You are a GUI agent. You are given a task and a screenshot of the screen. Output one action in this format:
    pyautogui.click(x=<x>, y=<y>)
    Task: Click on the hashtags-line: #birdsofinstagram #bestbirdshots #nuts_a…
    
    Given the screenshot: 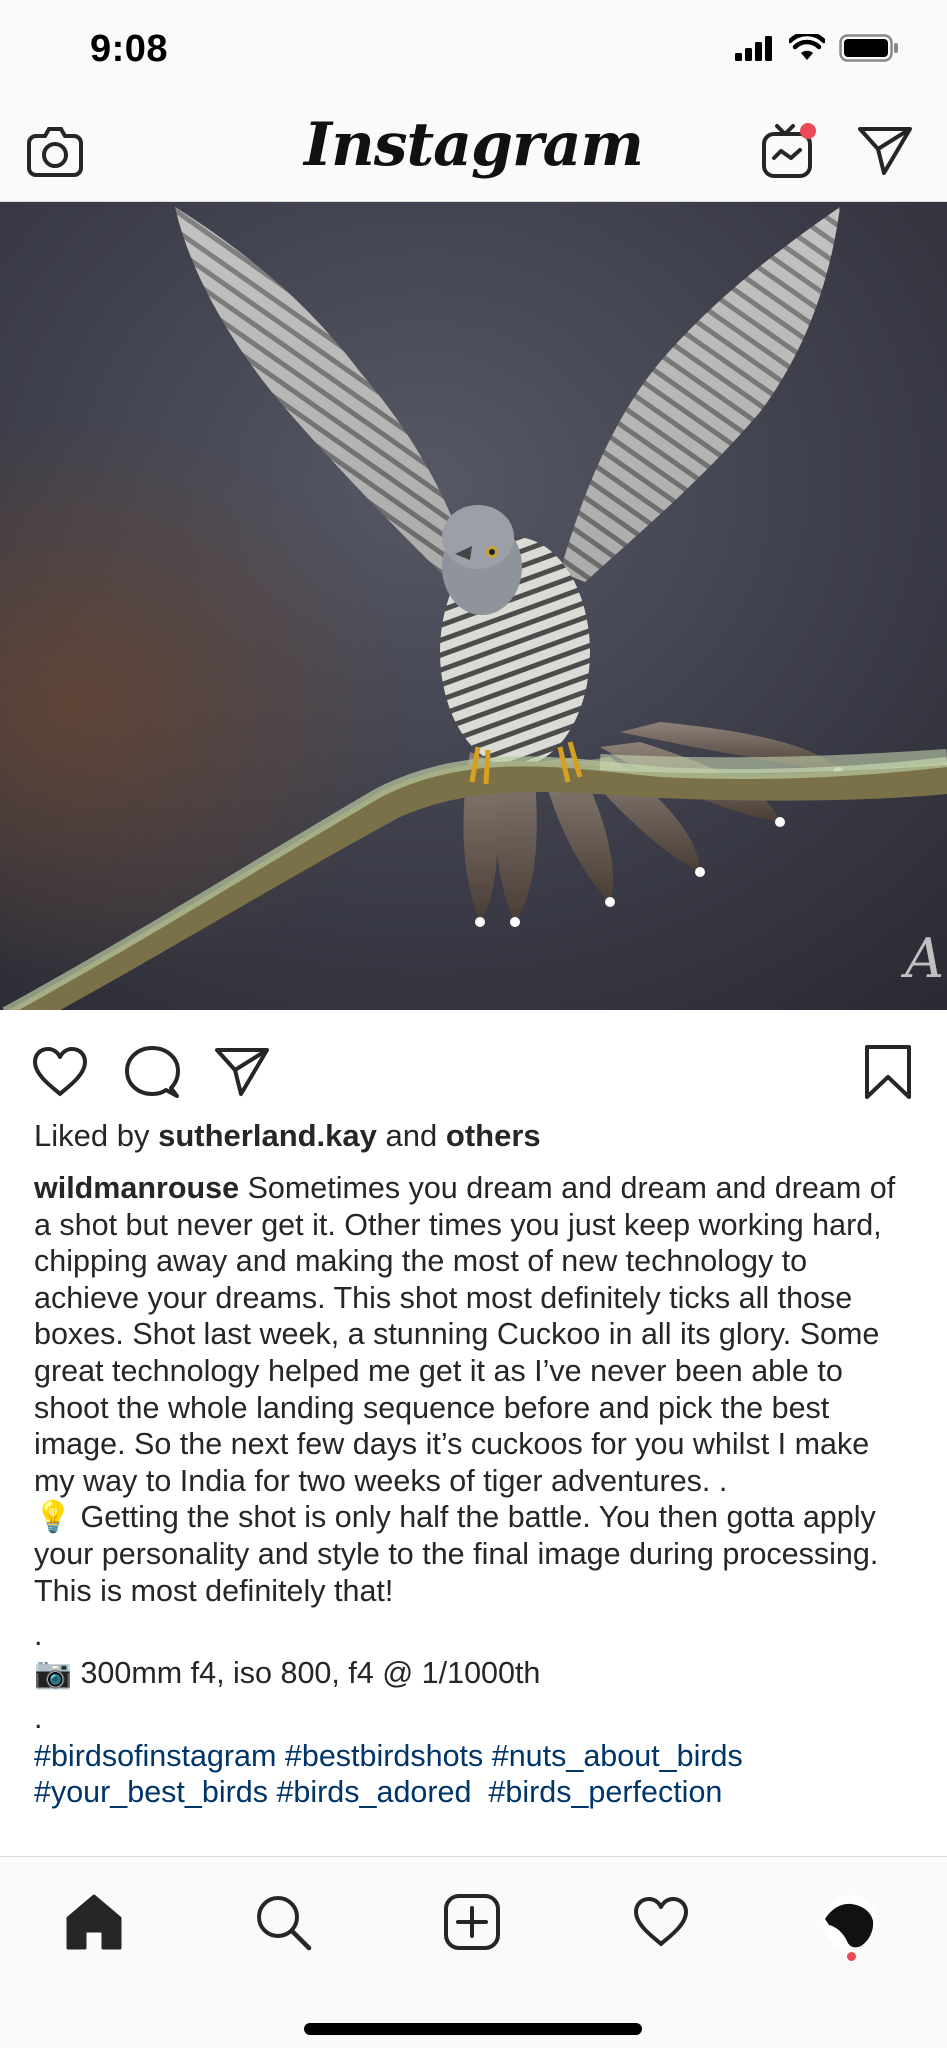 What is the action you would take?
    pyautogui.click(x=474, y=1756)
    